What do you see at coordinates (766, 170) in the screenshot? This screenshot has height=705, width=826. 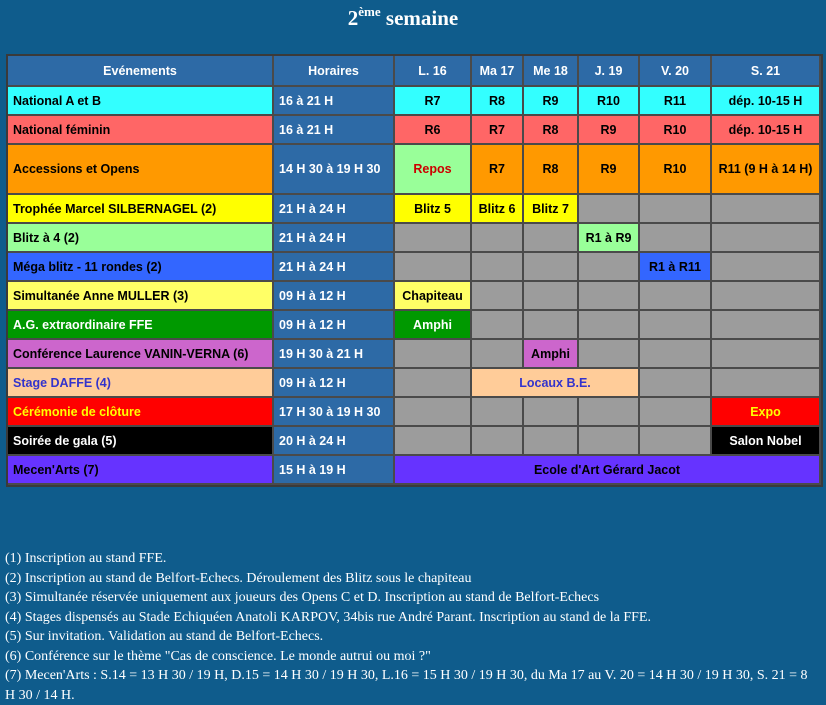 I see `day-cell: R11 (9 H à 14 H)` at bounding box center [766, 170].